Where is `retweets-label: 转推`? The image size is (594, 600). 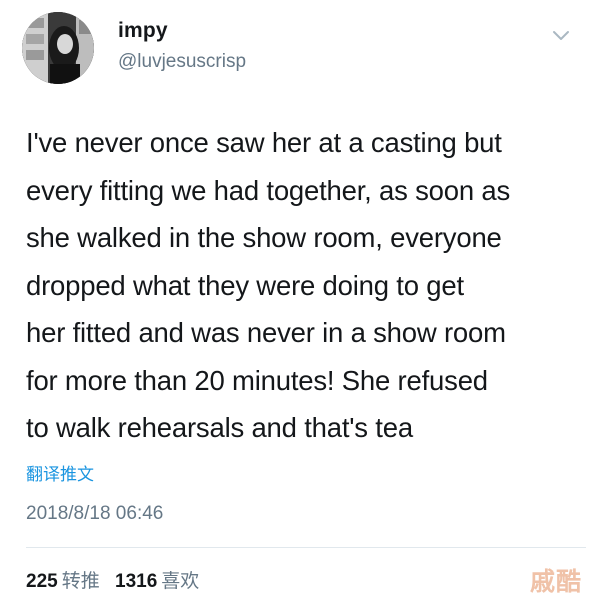 retweets-label: 转推 is located at coordinates (80, 581).